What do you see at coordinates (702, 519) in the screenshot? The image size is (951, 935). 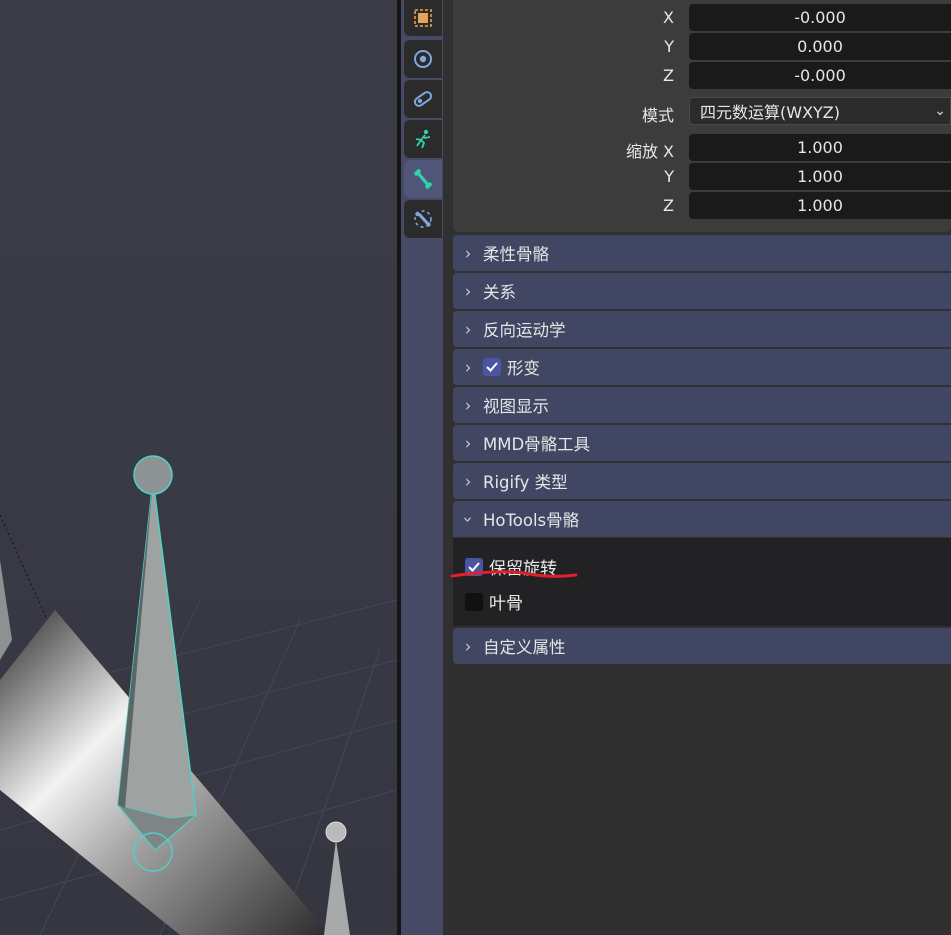 I see `panel-hotools-bone: › HoTools骨骼` at bounding box center [702, 519].